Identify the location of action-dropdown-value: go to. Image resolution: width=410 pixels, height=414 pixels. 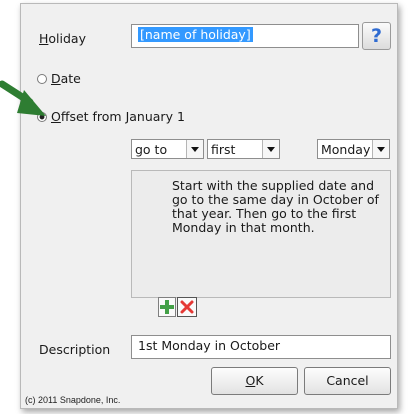
(151, 149).